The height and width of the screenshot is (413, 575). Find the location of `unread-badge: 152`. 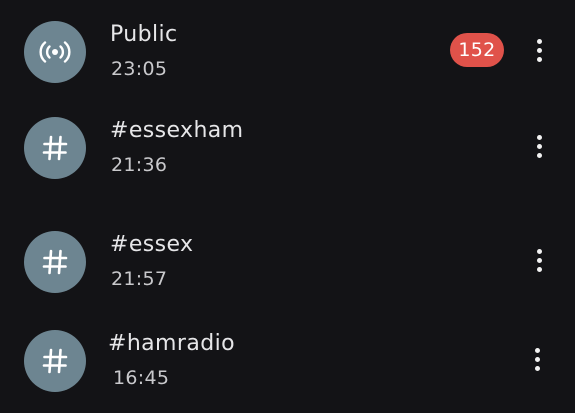

unread-badge: 152 is located at coordinates (477, 50).